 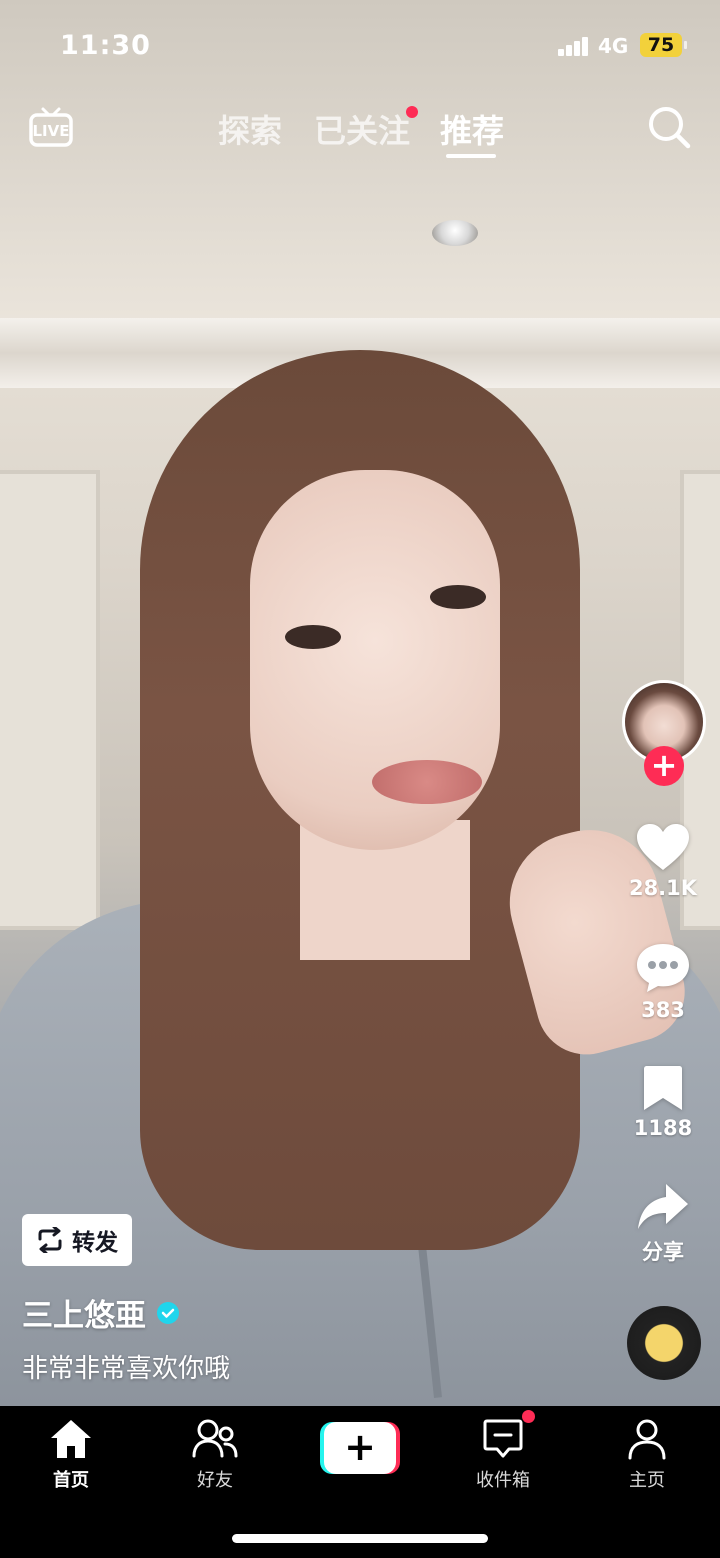 What do you see at coordinates (471, 156) in the screenshot?
I see `active-tab-indicator` at bounding box center [471, 156].